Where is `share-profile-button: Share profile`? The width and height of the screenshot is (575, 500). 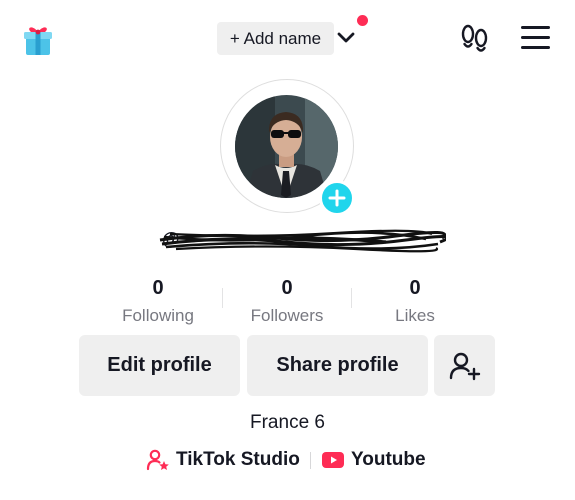 share-profile-button: Share profile is located at coordinates (337, 365).